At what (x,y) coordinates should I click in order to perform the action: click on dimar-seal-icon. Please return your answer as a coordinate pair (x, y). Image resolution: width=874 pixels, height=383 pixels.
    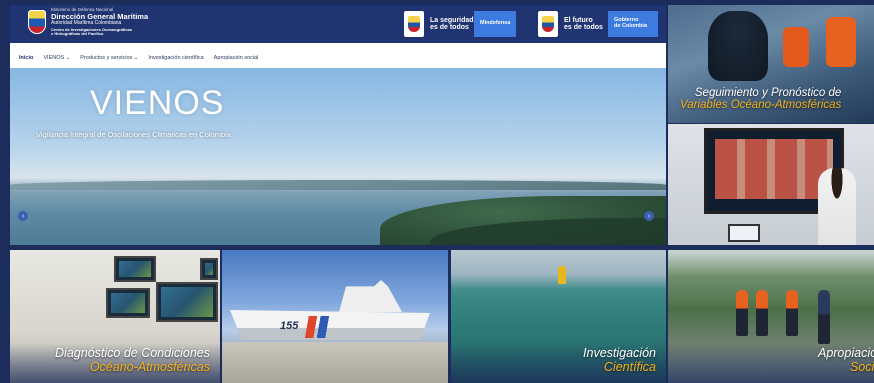
    Looking at the image, I should click on (37, 22).